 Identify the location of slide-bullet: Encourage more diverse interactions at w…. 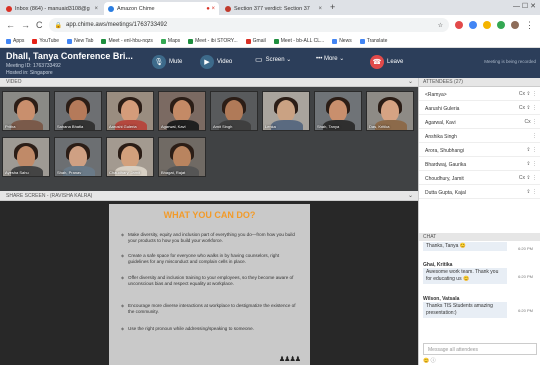
(211, 309).